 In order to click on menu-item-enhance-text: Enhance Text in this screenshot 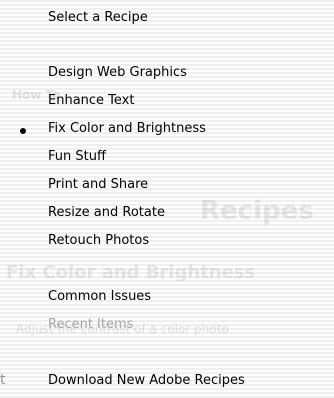, I will do `click(91, 101)`.